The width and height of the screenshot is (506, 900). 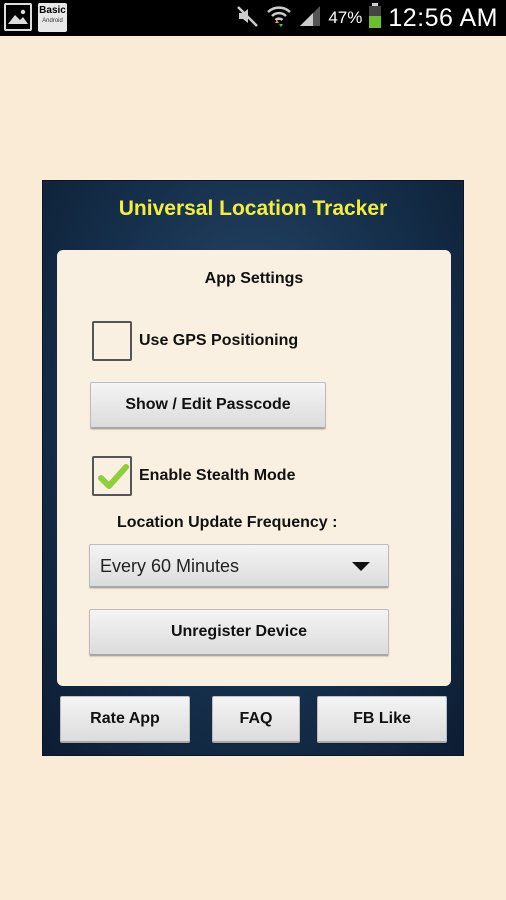 What do you see at coordinates (18, 17) in the screenshot?
I see `gallery-icon` at bounding box center [18, 17].